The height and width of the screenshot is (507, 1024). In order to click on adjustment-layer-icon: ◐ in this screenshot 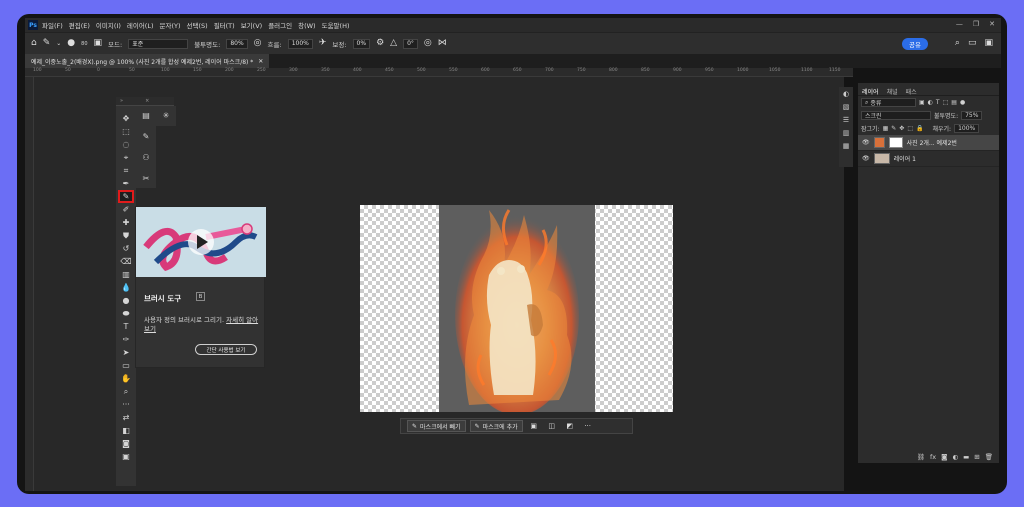, I will do `click(955, 457)`.